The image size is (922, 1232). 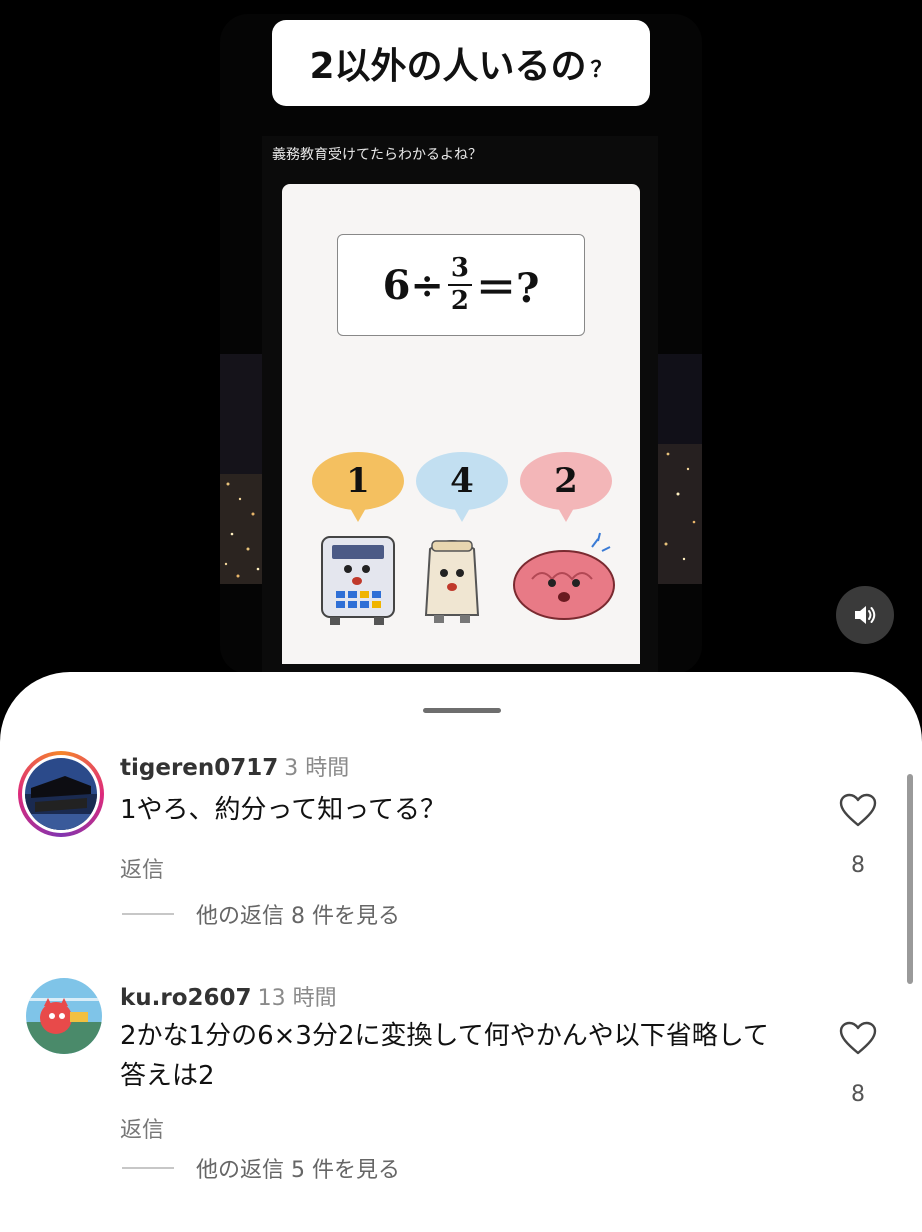 I want to click on answer-bubble-1: 1, so click(x=358, y=487).